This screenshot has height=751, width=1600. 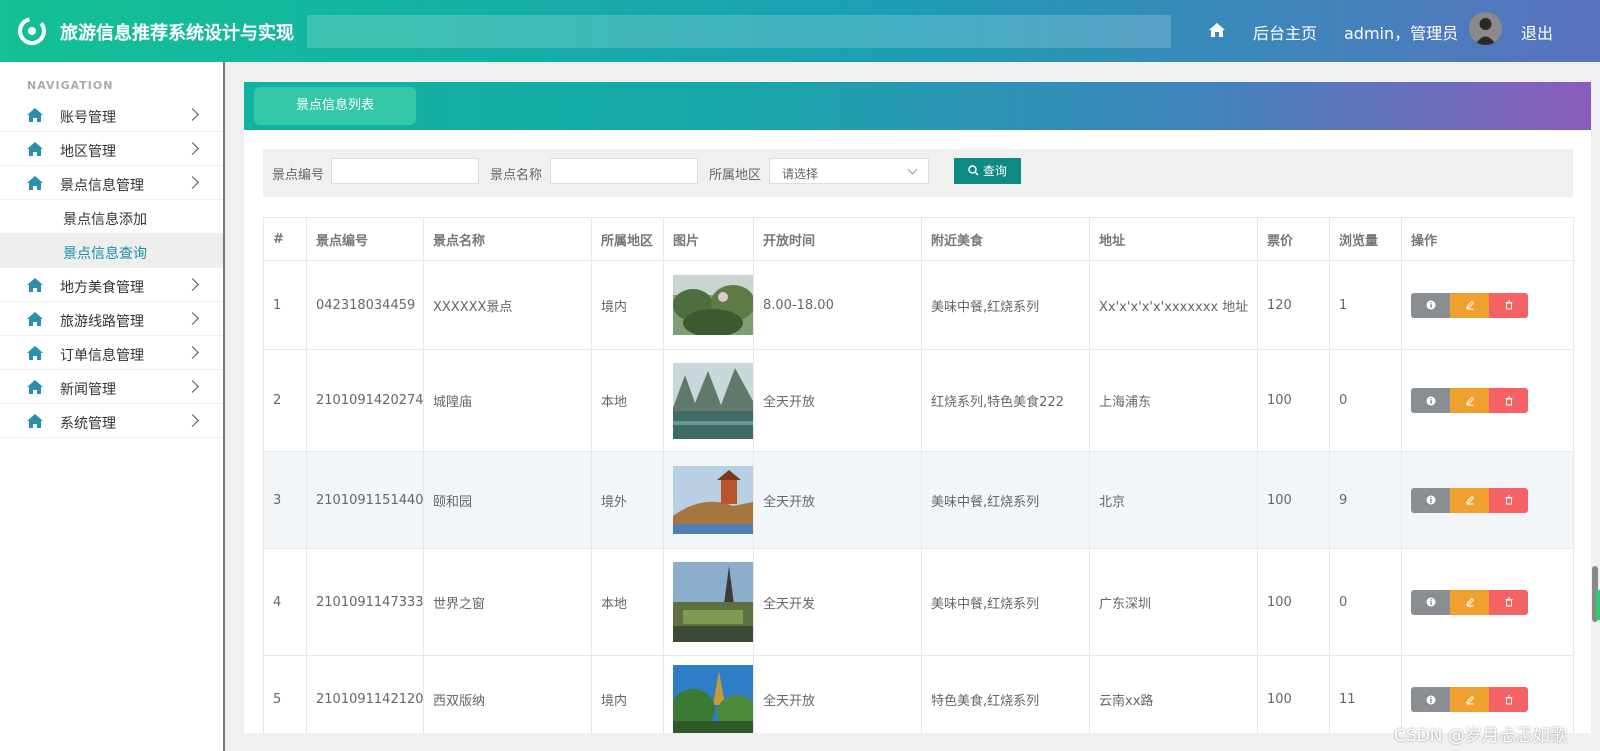 What do you see at coordinates (111, 115) in the screenshot?
I see `sidebar-item-accounts: 账号管理` at bounding box center [111, 115].